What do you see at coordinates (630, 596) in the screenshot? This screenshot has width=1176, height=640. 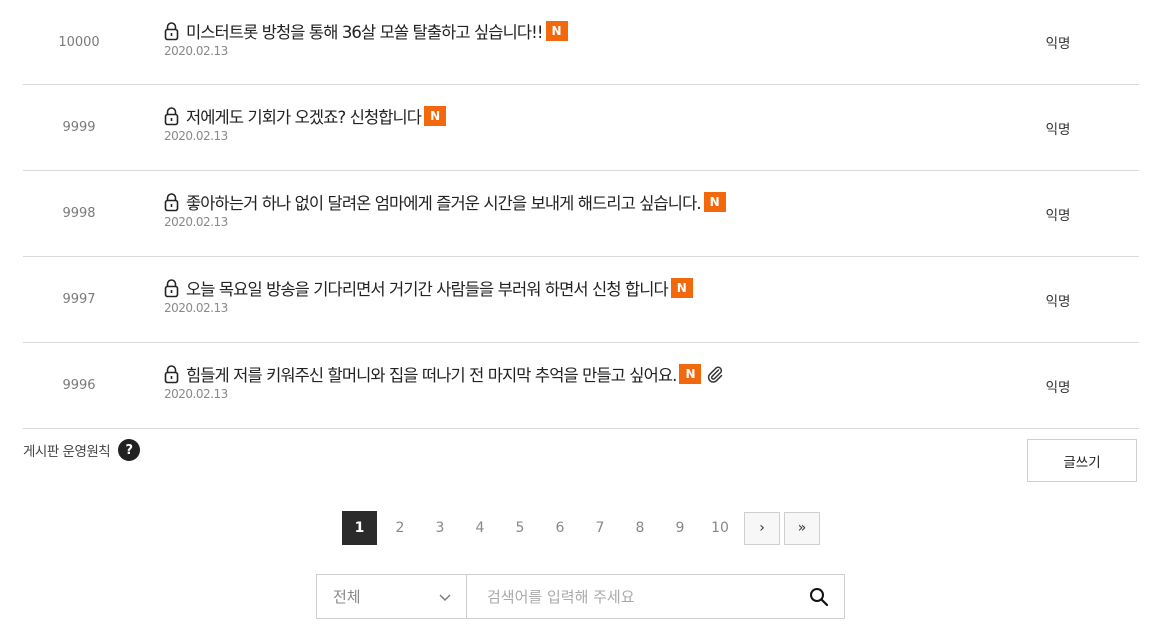 I see `search-input` at bounding box center [630, 596].